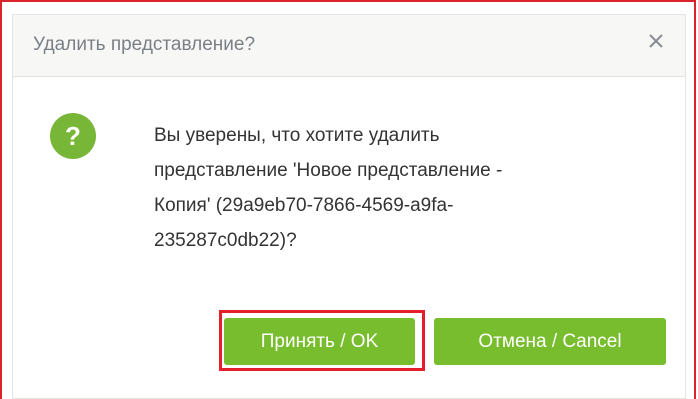 This screenshot has width=698, height=399. Describe the element at coordinates (656, 41) in the screenshot. I see `close-icon` at that location.